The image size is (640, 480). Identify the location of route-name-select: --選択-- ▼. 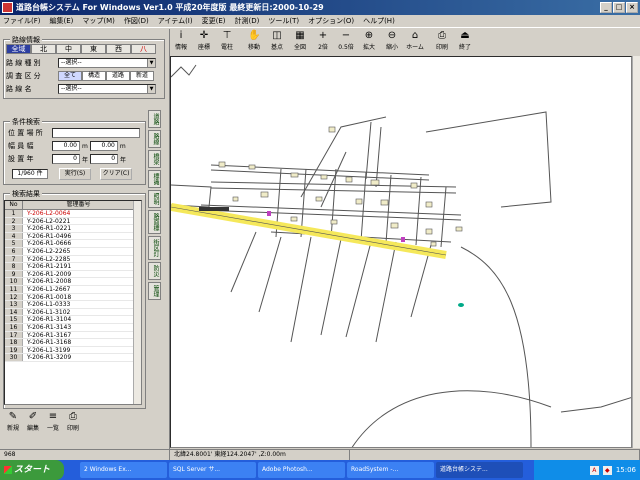
(107, 88).